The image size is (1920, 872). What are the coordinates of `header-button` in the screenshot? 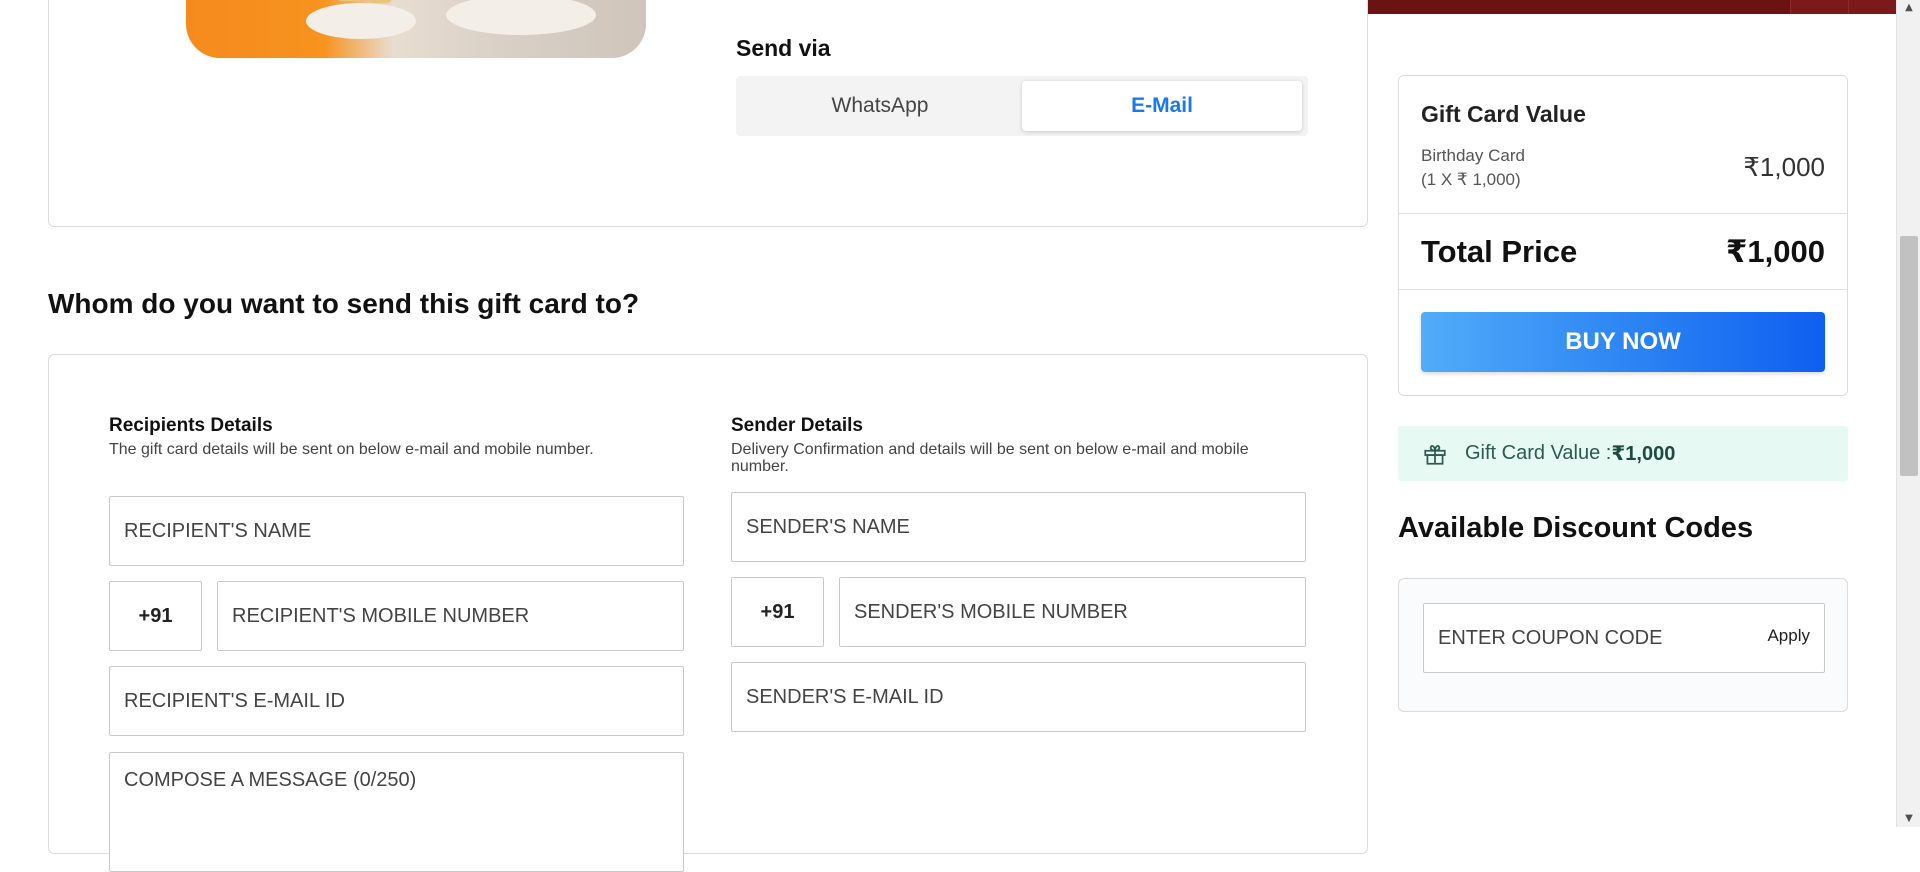 It's located at (1819, 7).